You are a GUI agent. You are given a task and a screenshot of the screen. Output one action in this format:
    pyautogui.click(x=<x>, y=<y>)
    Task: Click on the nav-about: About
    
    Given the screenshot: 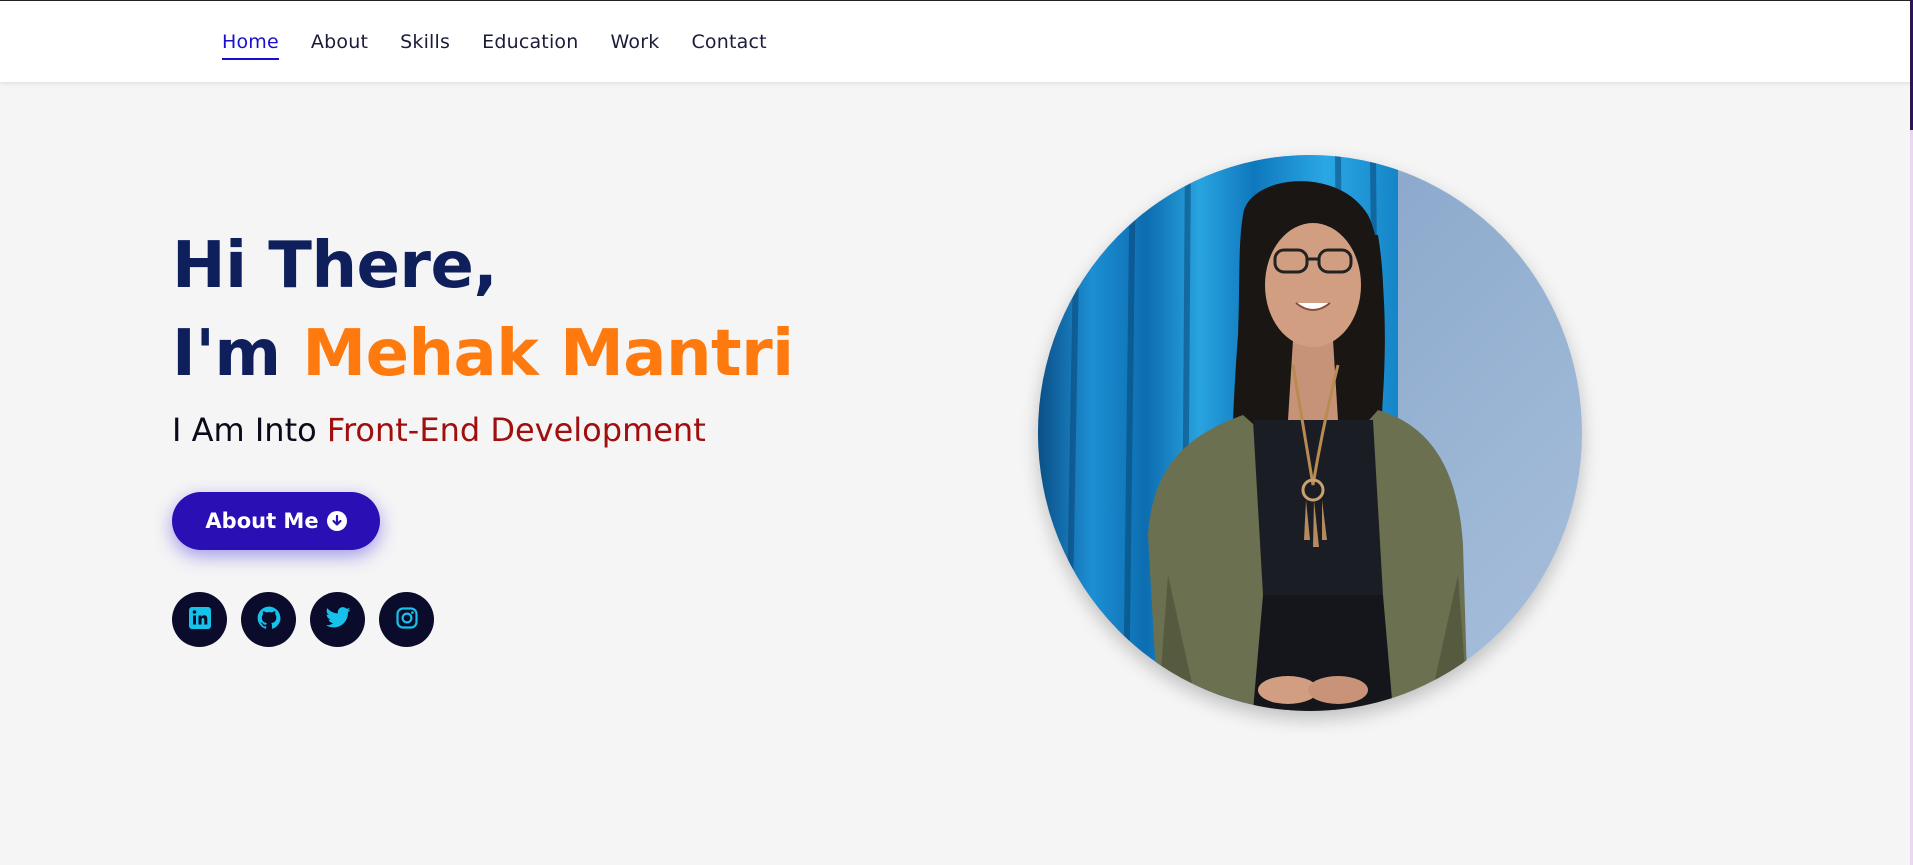 What is the action you would take?
    pyautogui.click(x=339, y=42)
    